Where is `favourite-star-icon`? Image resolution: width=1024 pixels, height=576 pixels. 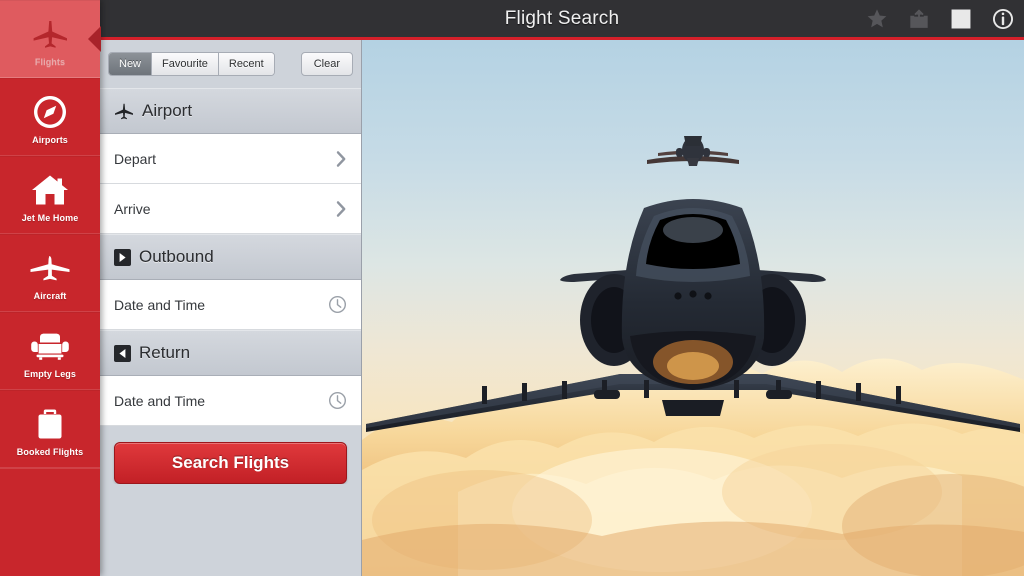 favourite-star-icon is located at coordinates (877, 19).